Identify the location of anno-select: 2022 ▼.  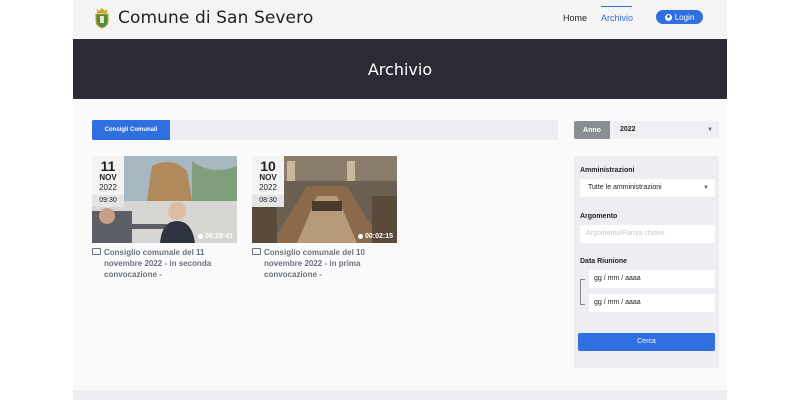
(664, 130).